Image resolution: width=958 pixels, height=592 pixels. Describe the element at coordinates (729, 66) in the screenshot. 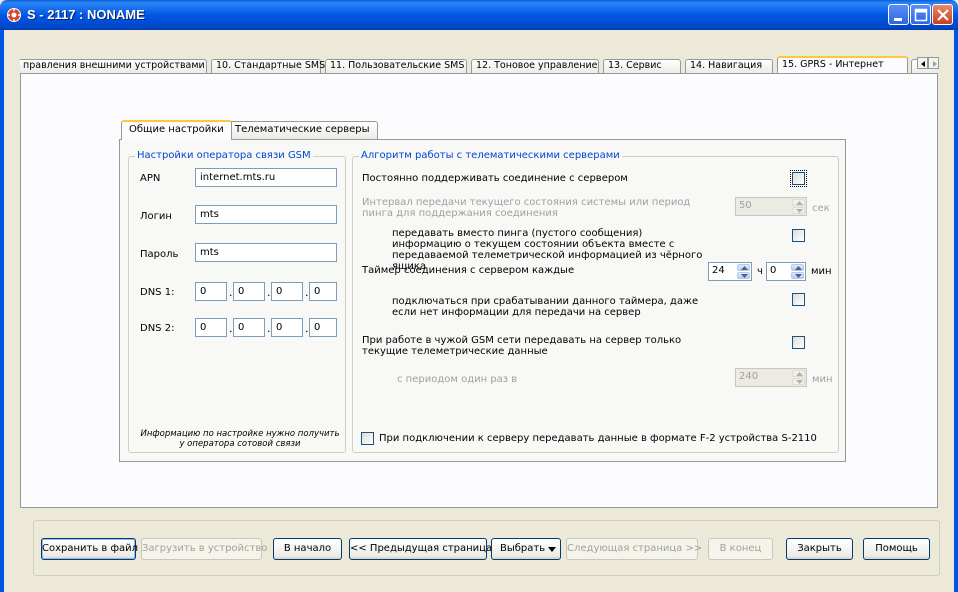

I see `tab-navigation: 14. Навигация` at that location.